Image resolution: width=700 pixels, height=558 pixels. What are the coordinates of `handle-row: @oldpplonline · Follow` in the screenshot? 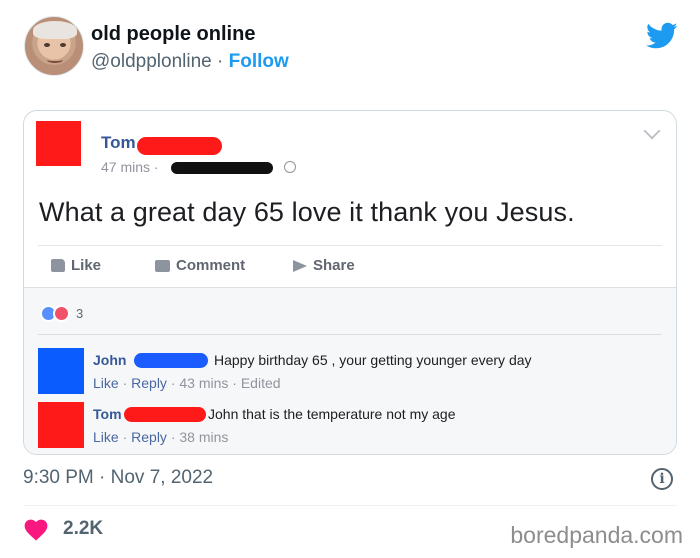 It's located at (190, 62).